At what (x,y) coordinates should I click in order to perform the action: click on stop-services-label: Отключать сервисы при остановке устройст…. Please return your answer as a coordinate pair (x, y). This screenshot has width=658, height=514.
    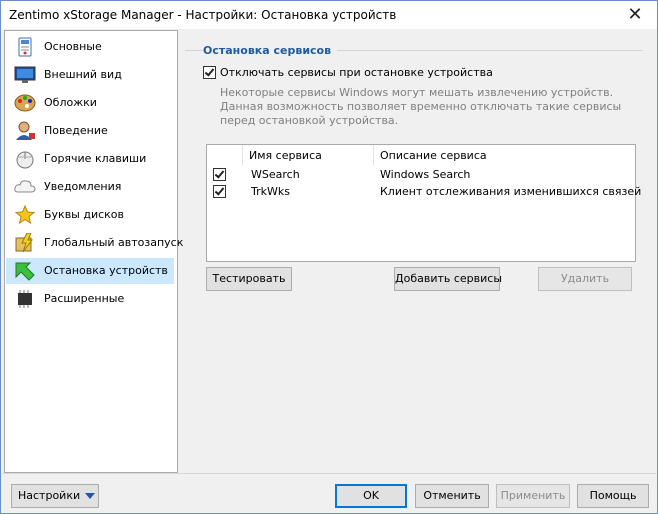
    Looking at the image, I should click on (356, 72).